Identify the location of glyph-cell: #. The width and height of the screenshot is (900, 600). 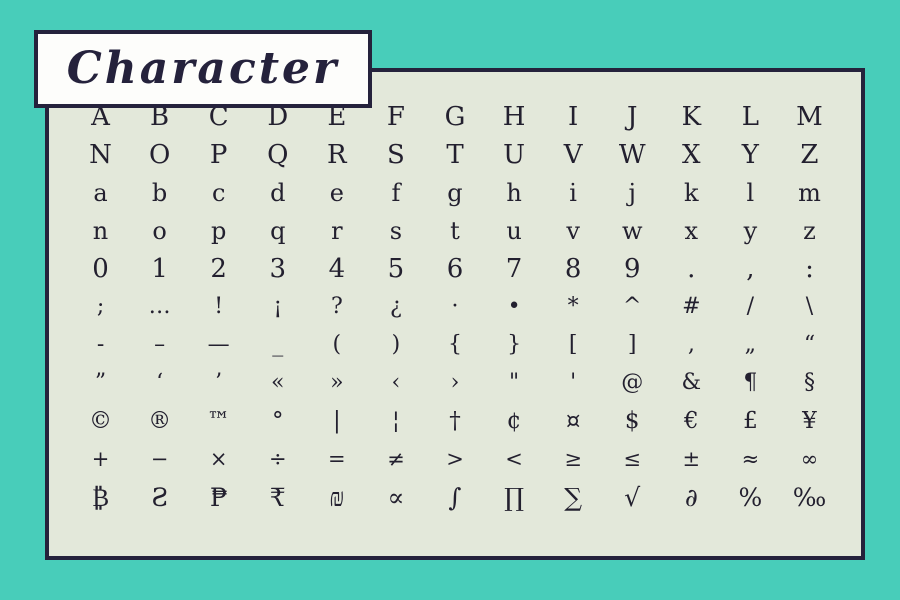
(691, 307).